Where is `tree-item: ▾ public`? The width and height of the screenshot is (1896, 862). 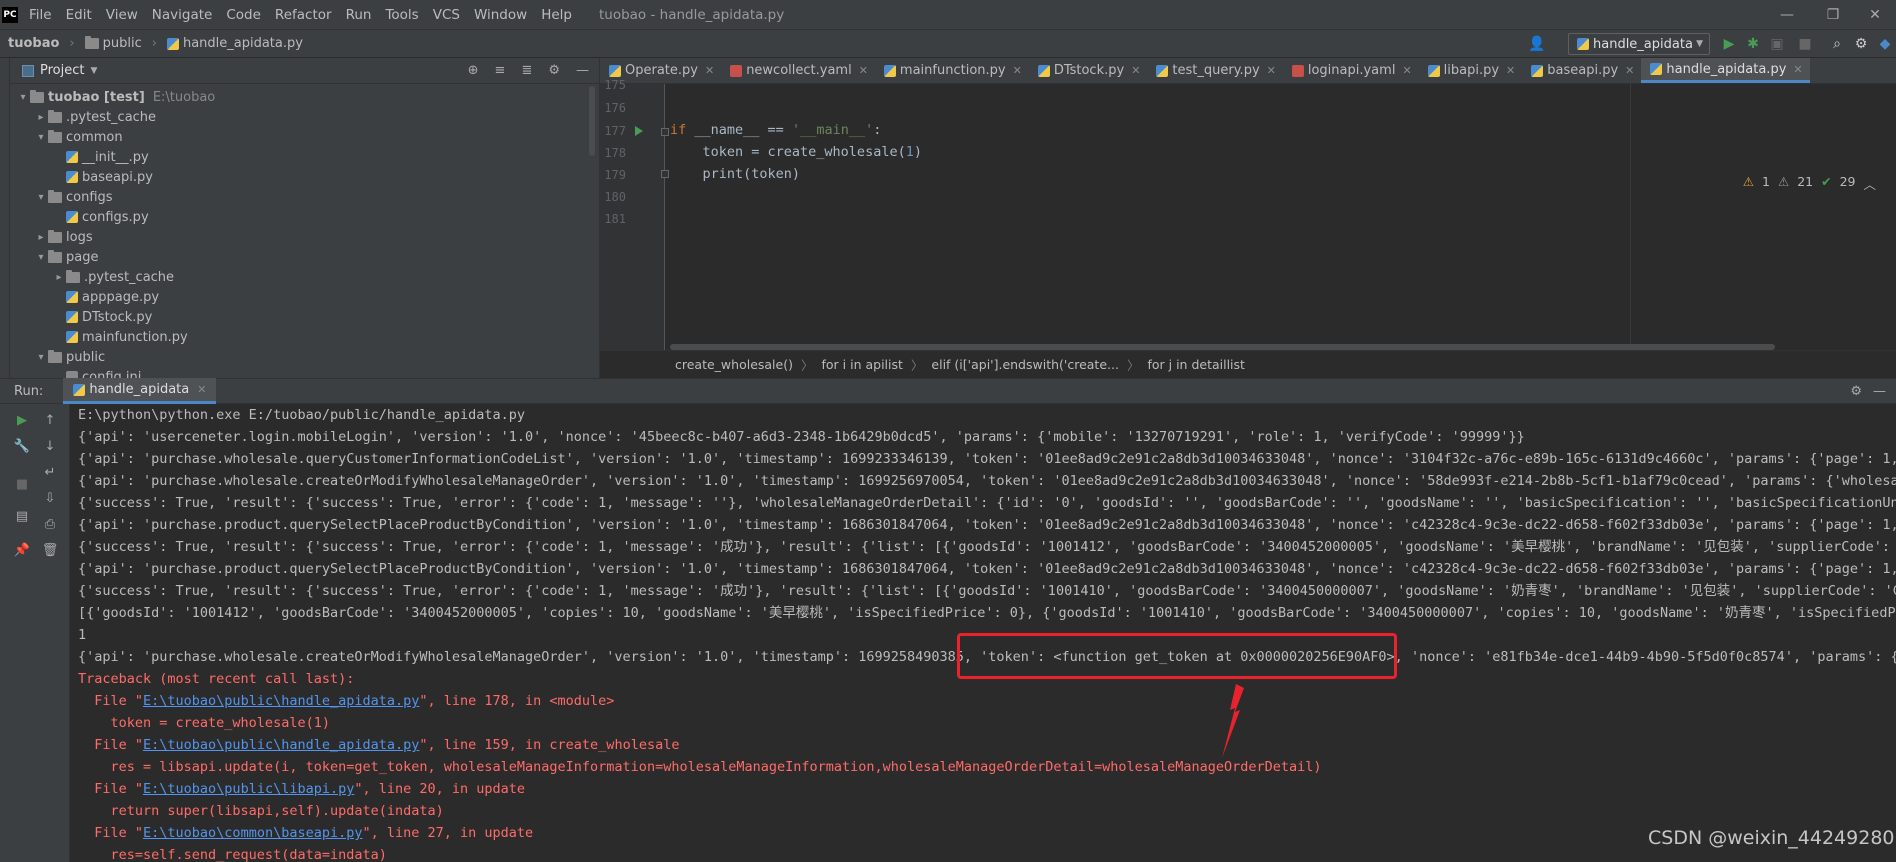 tree-item: ▾ public is located at coordinates (304, 357).